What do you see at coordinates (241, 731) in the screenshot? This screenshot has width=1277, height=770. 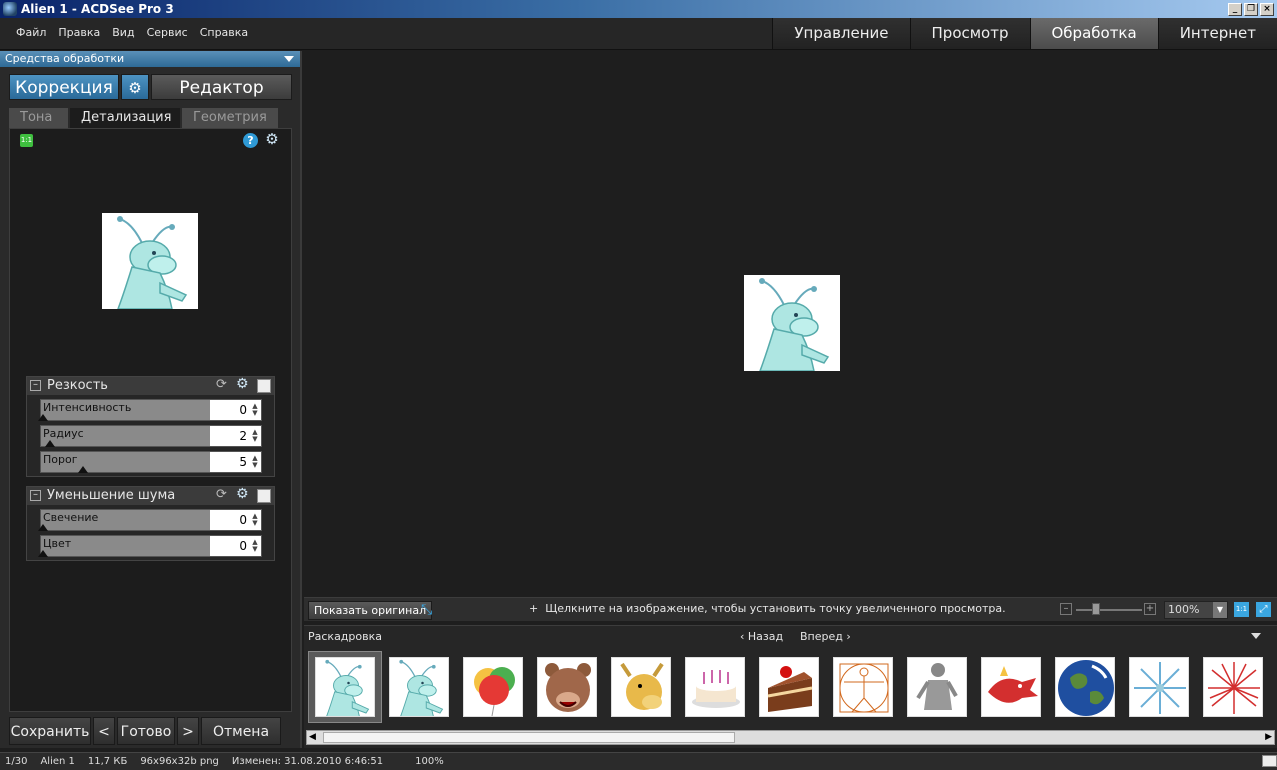 I see `cancel-button: Отмена` at bounding box center [241, 731].